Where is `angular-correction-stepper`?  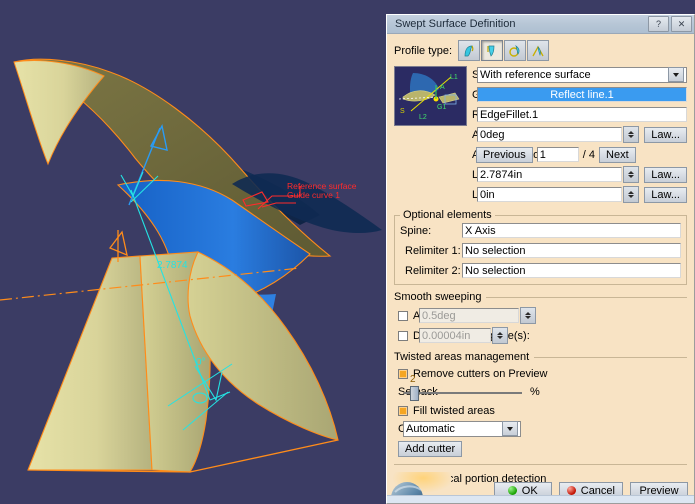
angular-correction-stepper is located at coordinates (528, 315).